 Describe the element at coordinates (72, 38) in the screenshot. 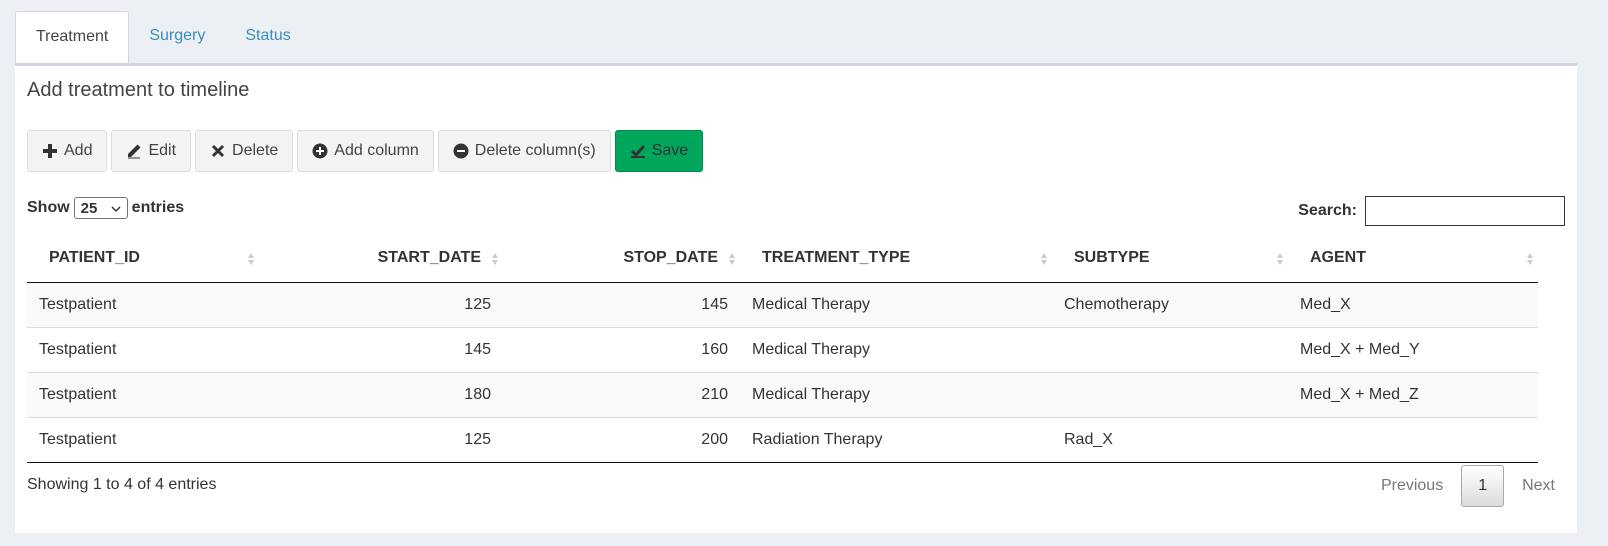

I see `tab-treatment: Treatment` at that location.